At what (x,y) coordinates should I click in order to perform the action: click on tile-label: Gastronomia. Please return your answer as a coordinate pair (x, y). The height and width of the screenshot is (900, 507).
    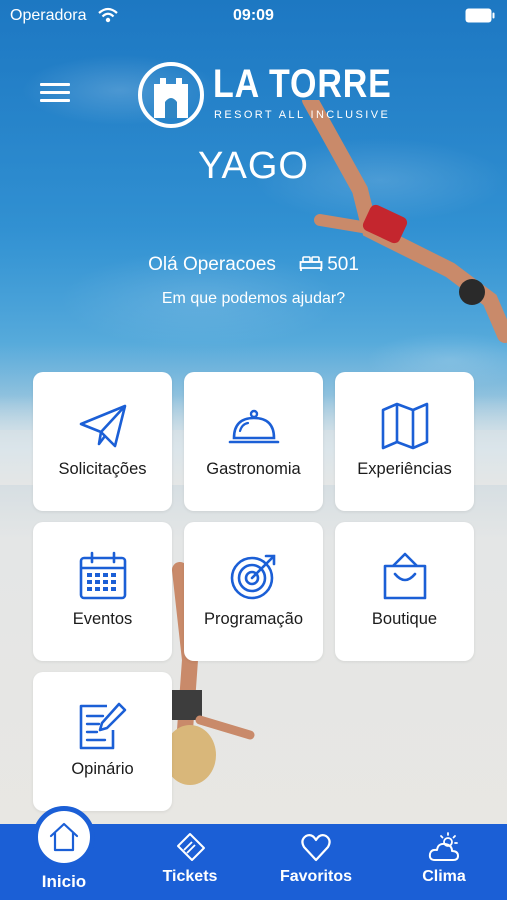
    Looking at the image, I should click on (253, 469).